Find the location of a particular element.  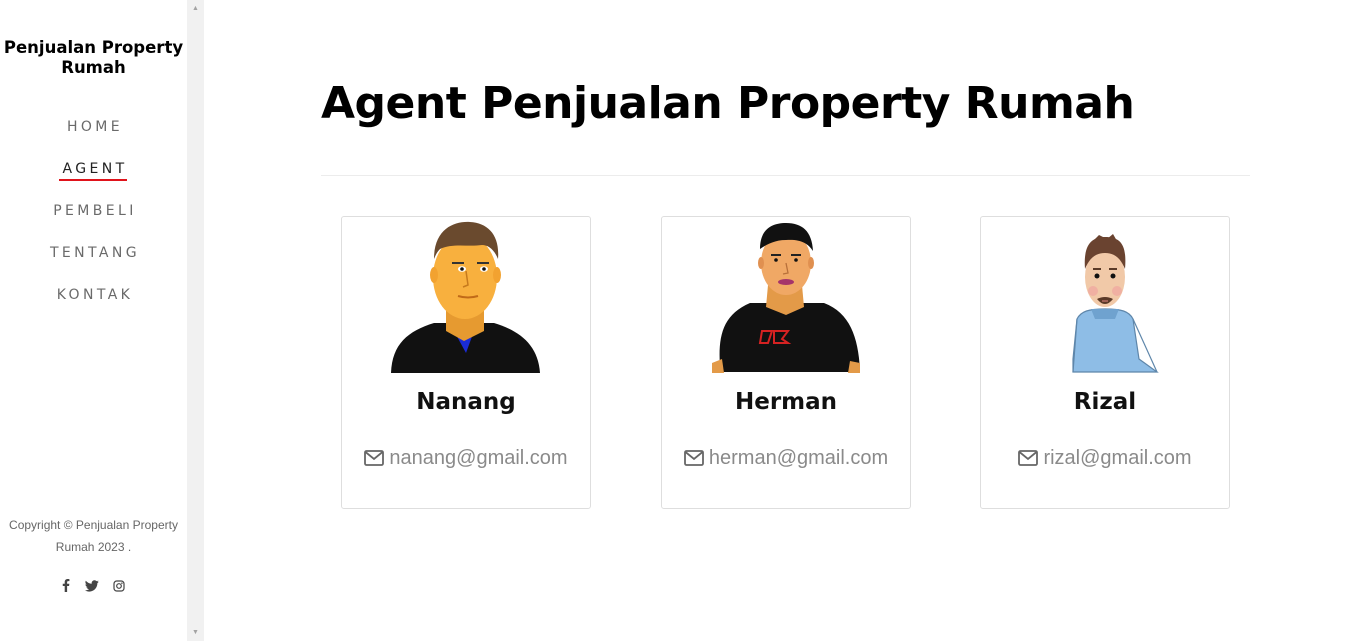

nav-item-kontak: KONTAK is located at coordinates (93, 295).